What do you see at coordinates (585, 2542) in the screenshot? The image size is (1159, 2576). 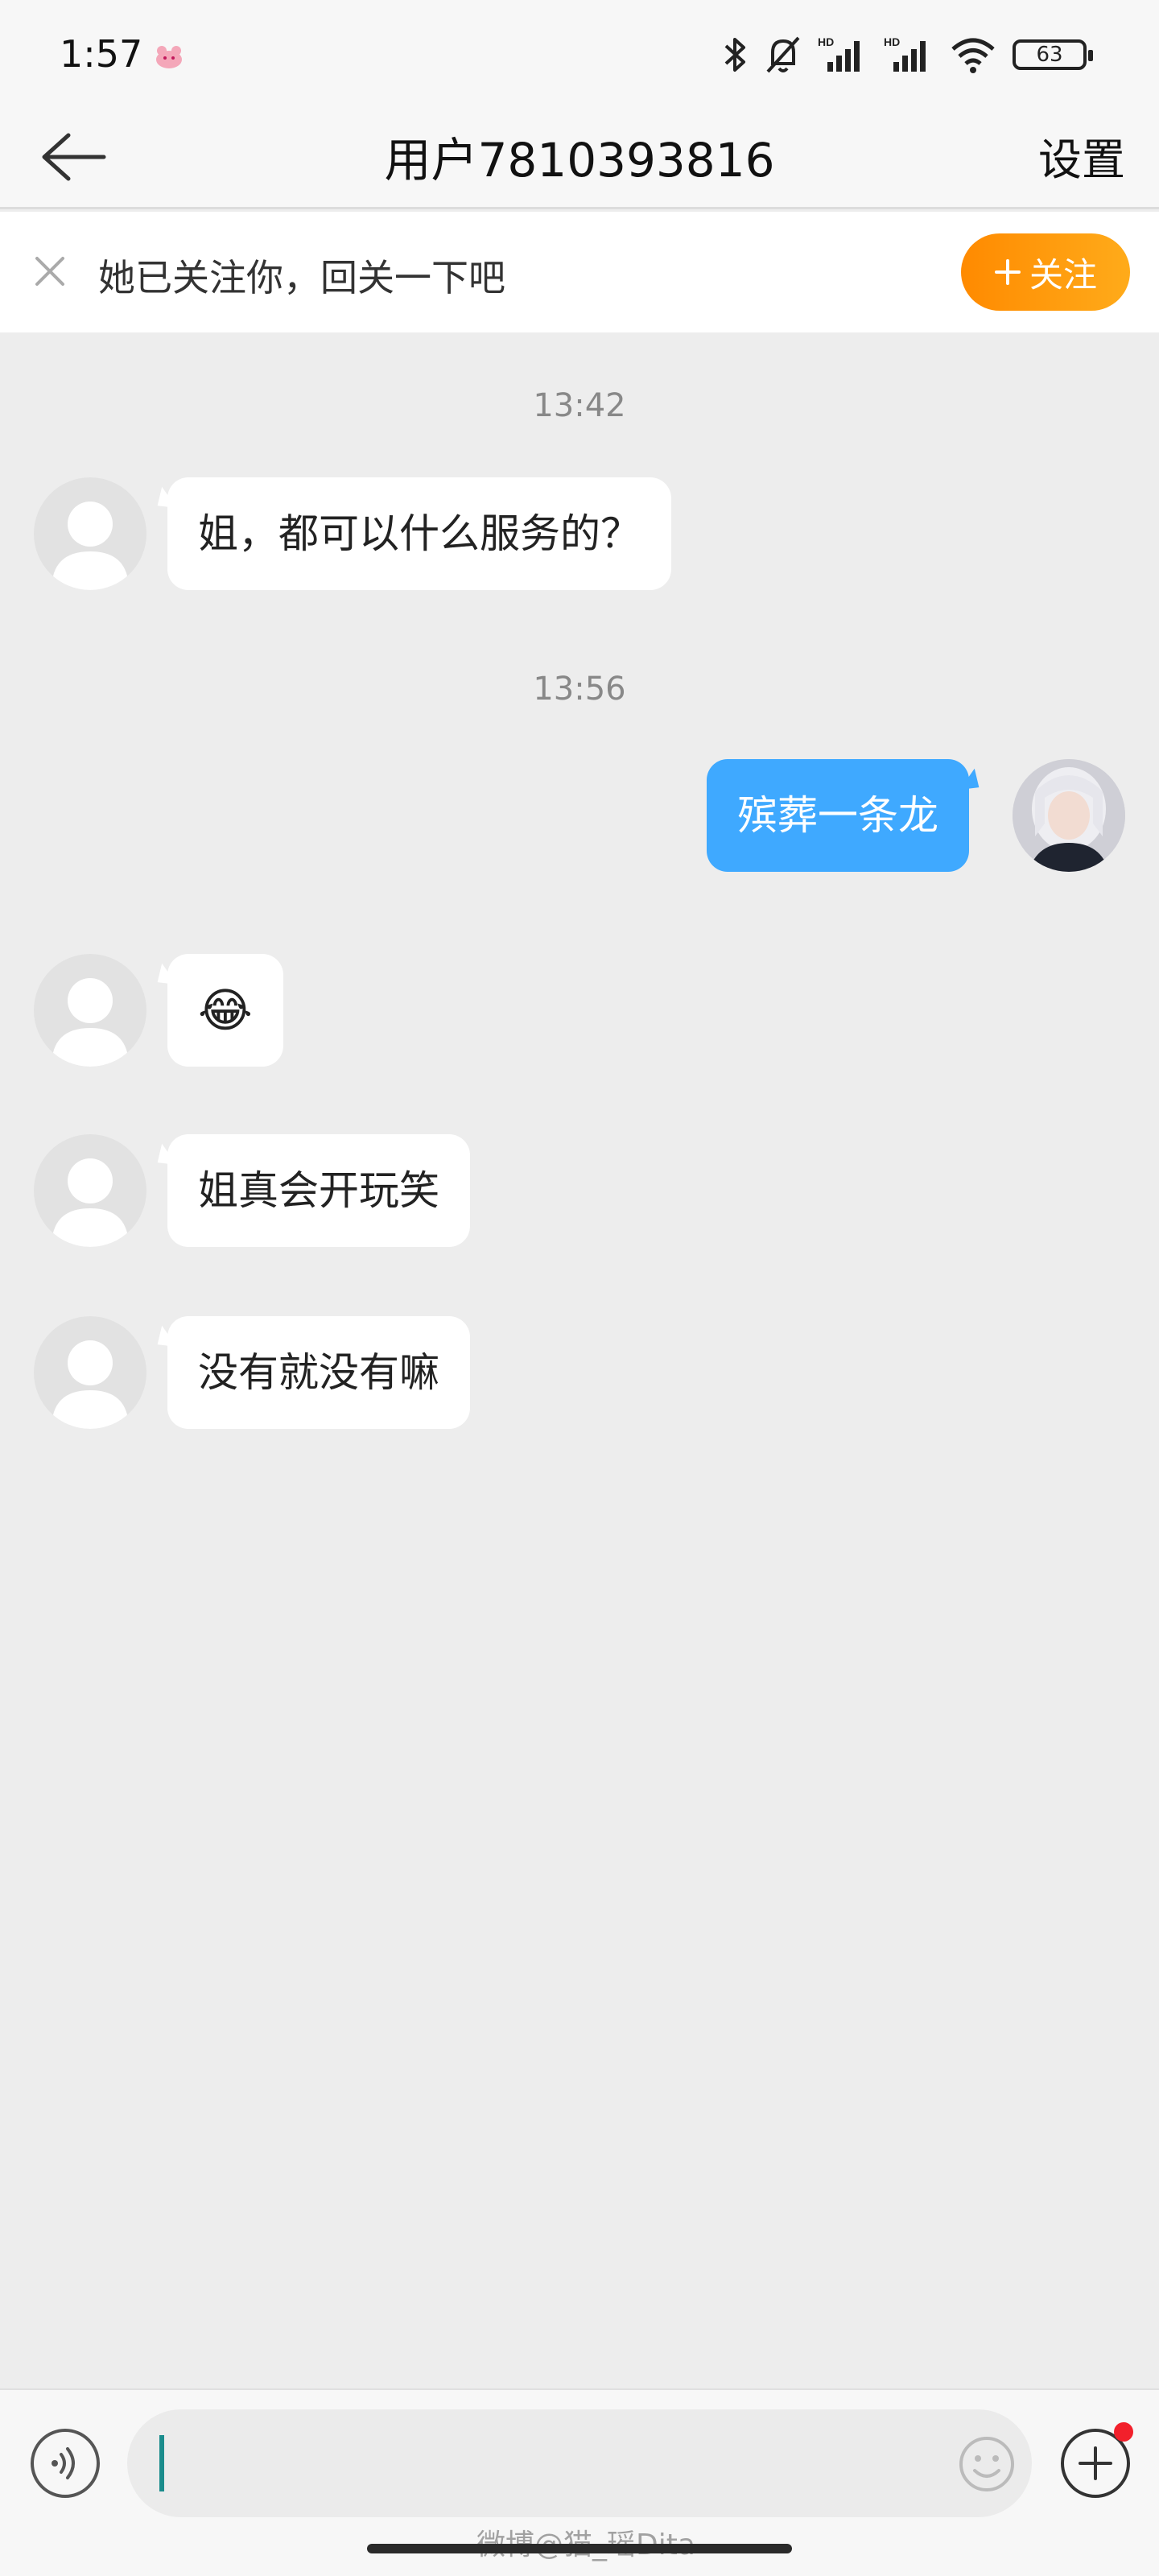 I see `watermark: 微博@猫_瑶Dita` at bounding box center [585, 2542].